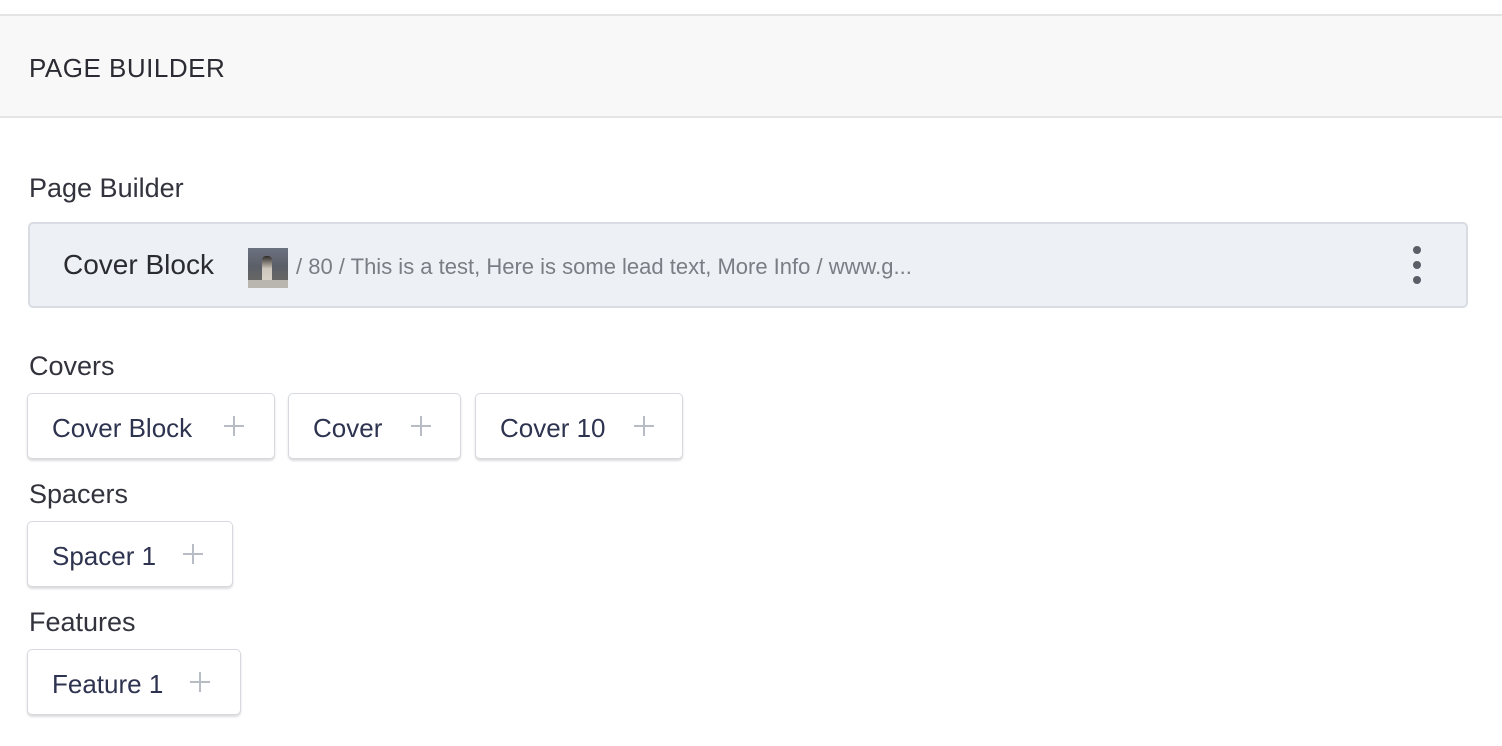  I want to click on panel-header: PAGE BUILDER, so click(751, 67).